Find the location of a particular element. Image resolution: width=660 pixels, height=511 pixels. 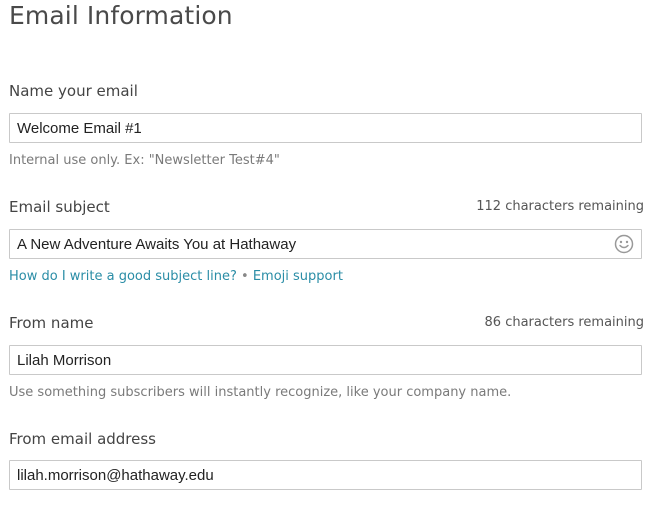

from-name-input-box is located at coordinates (325, 360).